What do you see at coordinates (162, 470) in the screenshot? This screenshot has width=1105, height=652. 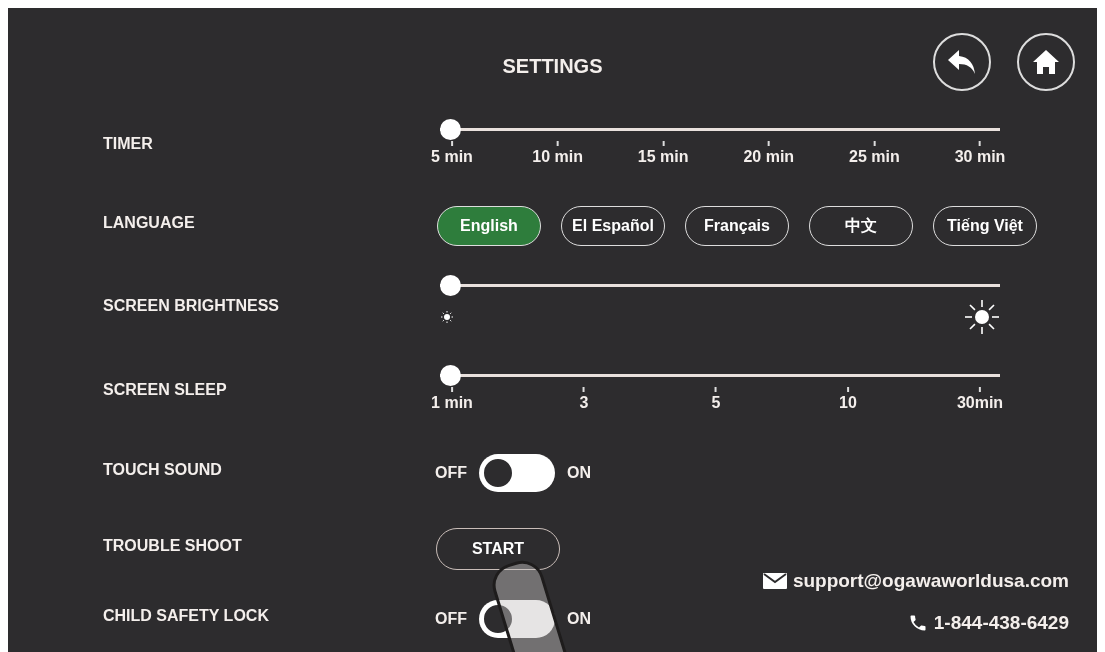 I see `setting-label: TOUCH SOUND` at bounding box center [162, 470].